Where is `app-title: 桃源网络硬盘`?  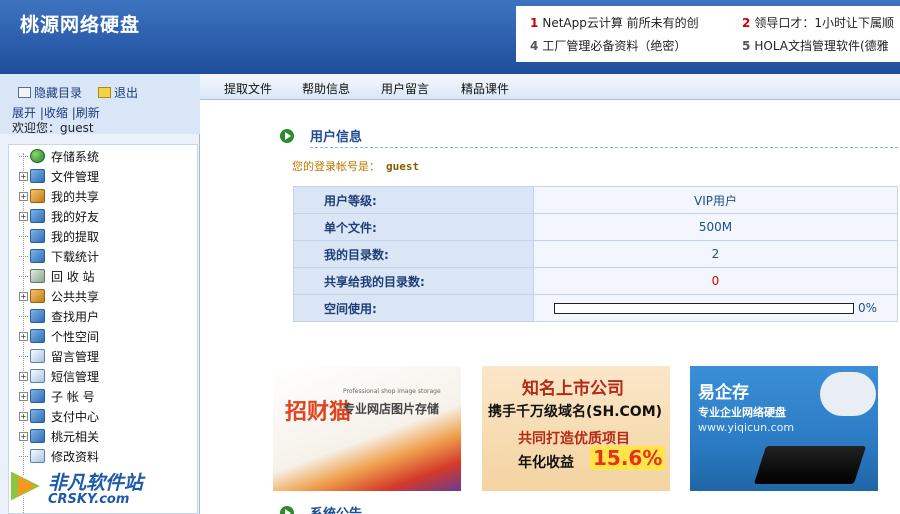
app-title: 桃源网络硬盘 is located at coordinates (80, 25).